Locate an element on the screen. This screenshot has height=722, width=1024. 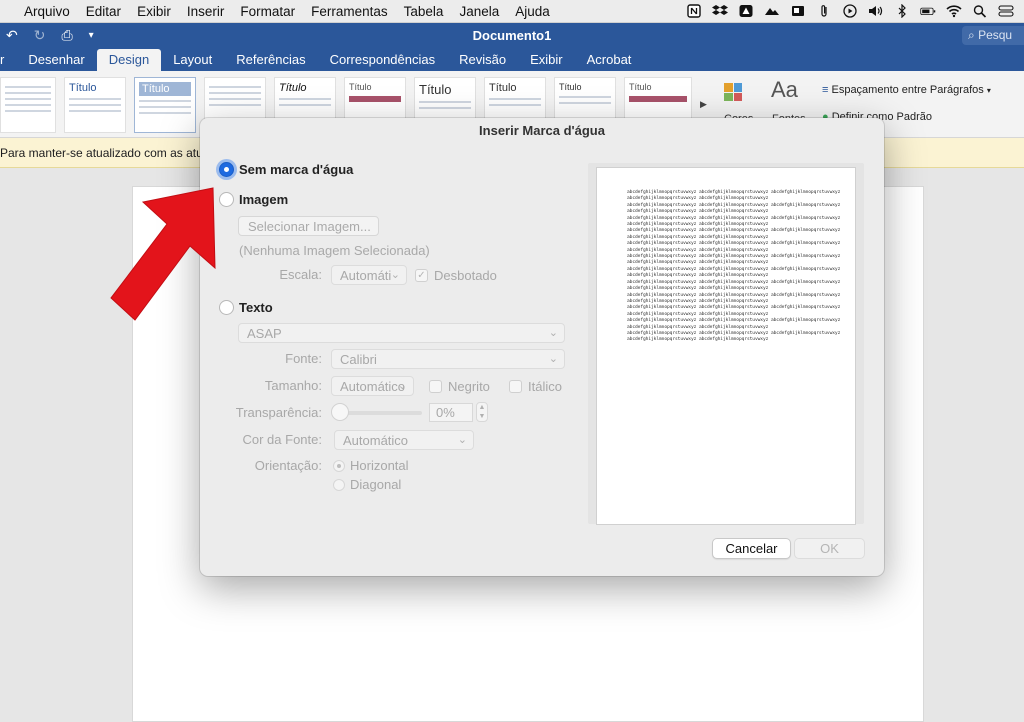
radio-no-watermark is located at coordinates (226, 169).